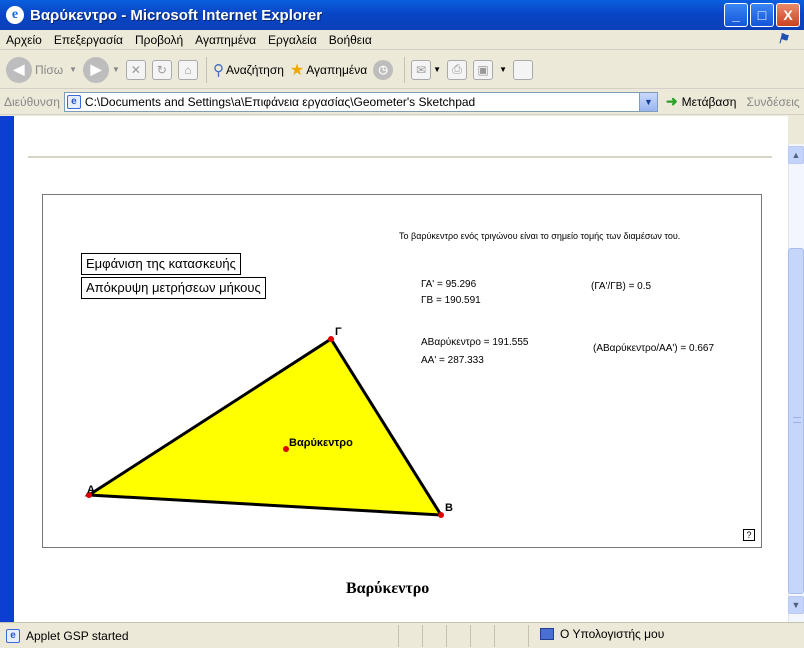  I want to click on menu-tools: Εργαλεία, so click(292, 40).